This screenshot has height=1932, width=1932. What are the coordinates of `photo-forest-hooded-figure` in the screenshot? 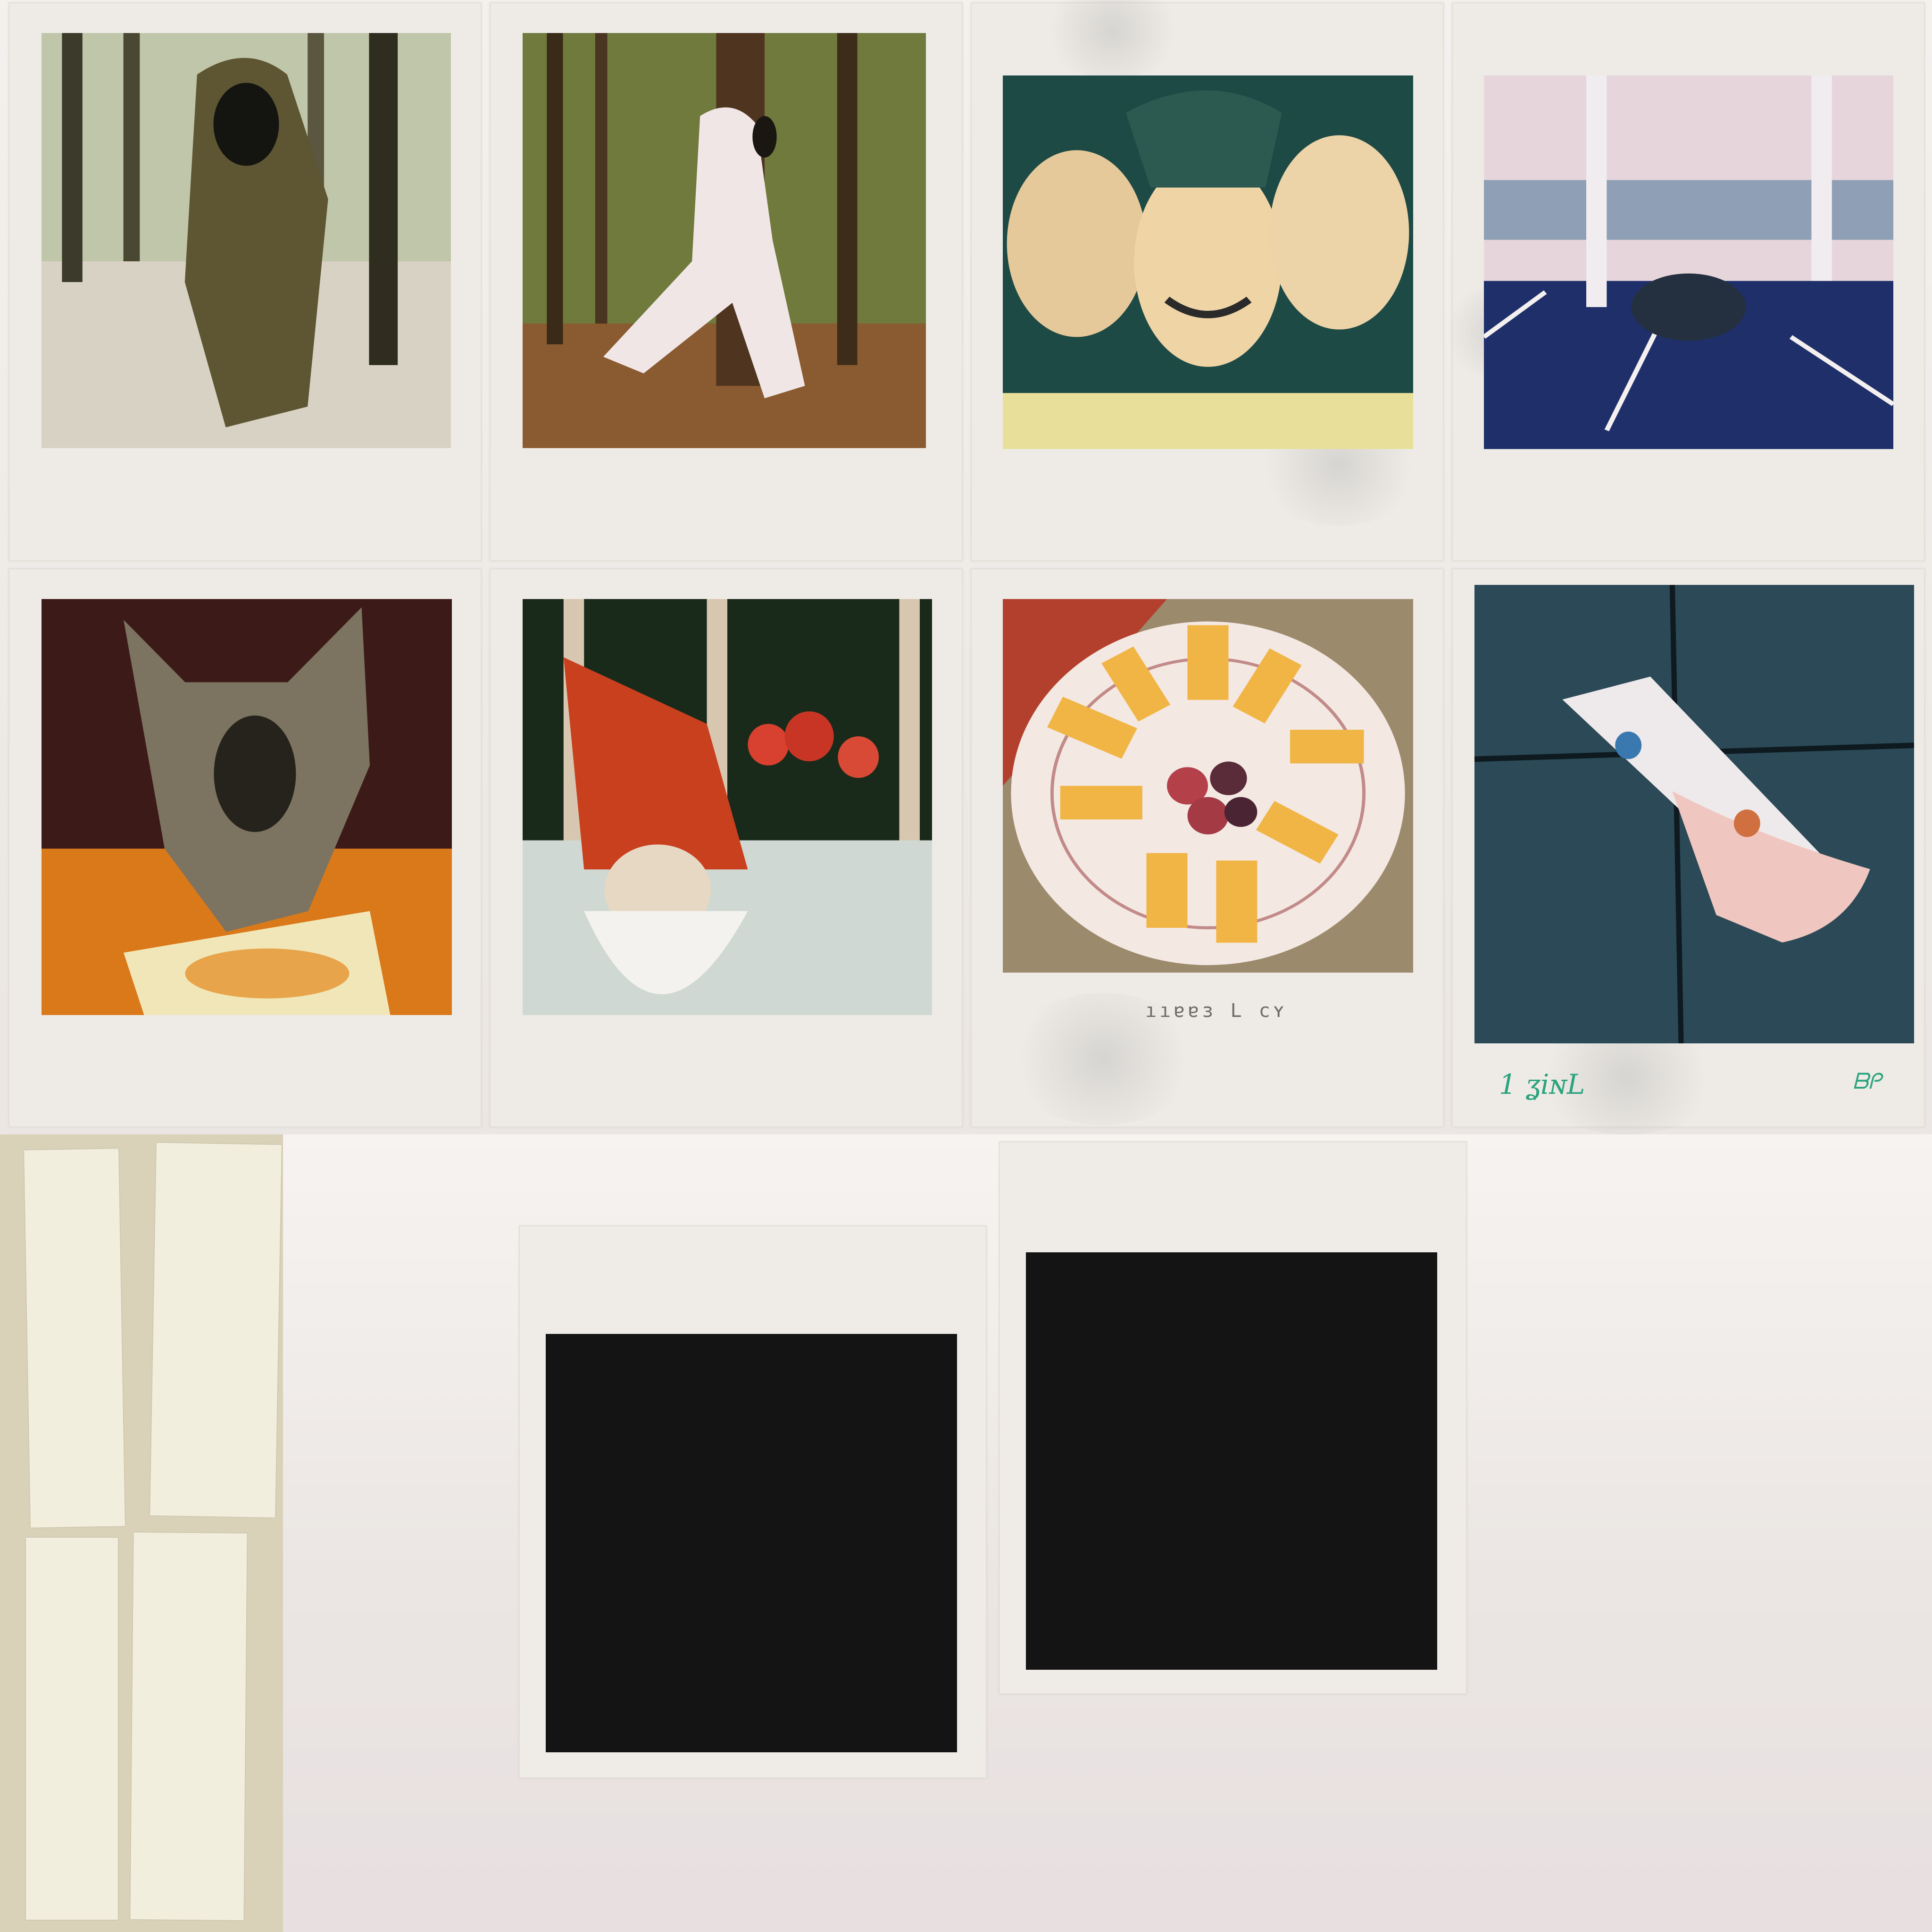 It's located at (246, 240).